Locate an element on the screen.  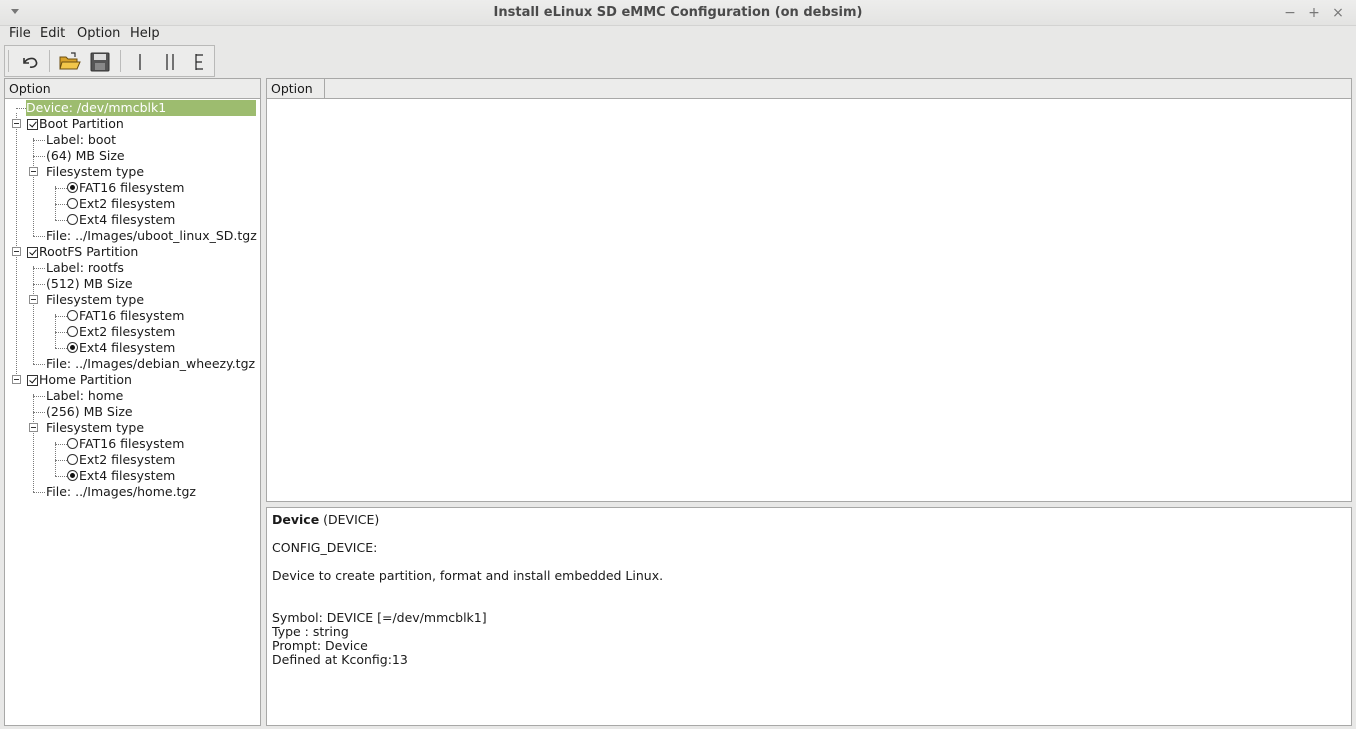
rootfs-partition-checkbox is located at coordinates (32, 252).